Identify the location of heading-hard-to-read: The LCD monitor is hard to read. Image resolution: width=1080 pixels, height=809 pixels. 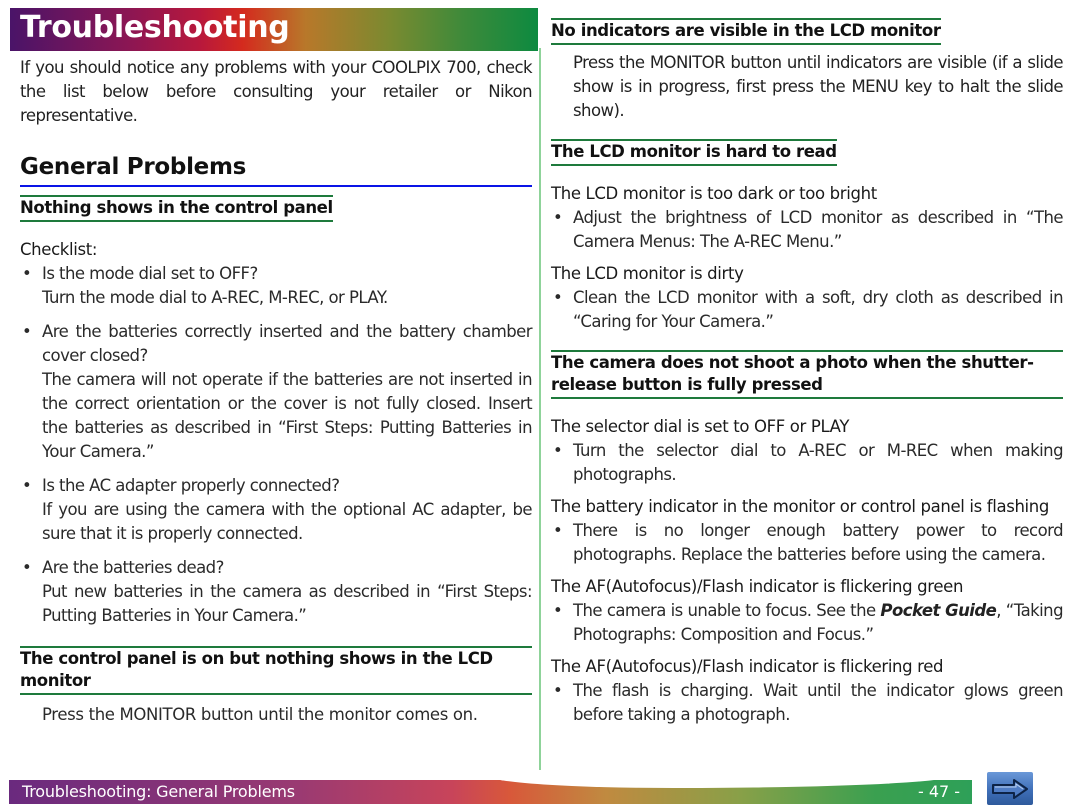
(694, 152).